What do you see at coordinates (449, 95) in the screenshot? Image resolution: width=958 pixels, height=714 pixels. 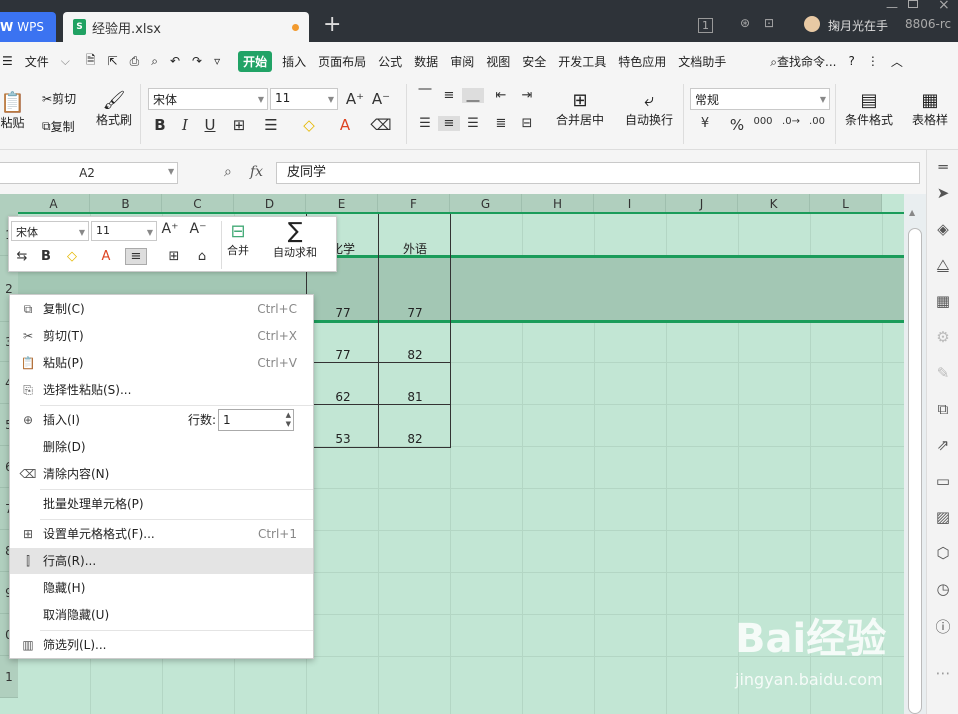 I see `align-middle-icon: ≡` at bounding box center [449, 95].